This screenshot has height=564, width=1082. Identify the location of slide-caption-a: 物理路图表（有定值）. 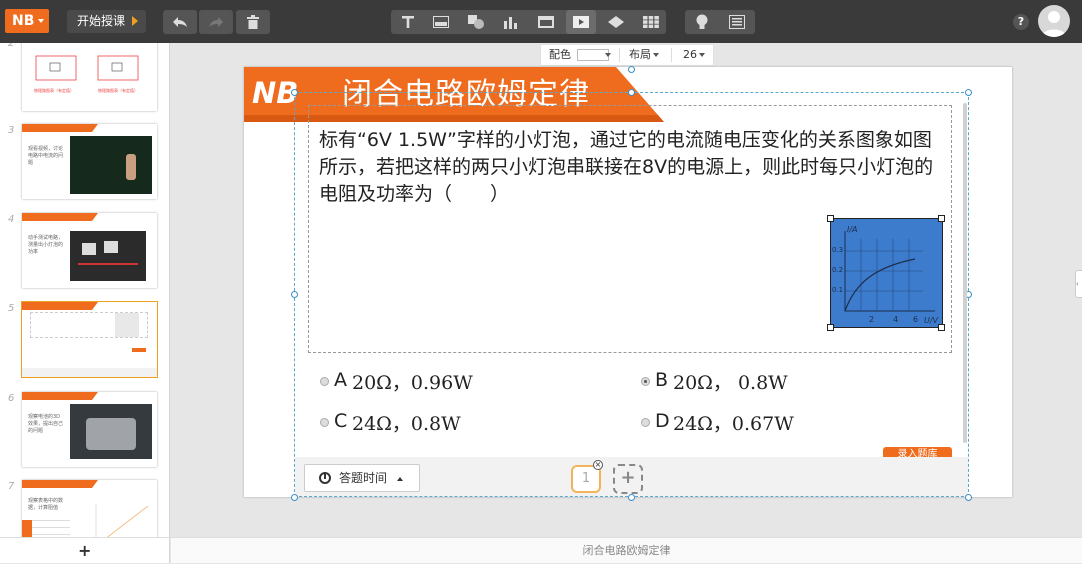
(54, 90).